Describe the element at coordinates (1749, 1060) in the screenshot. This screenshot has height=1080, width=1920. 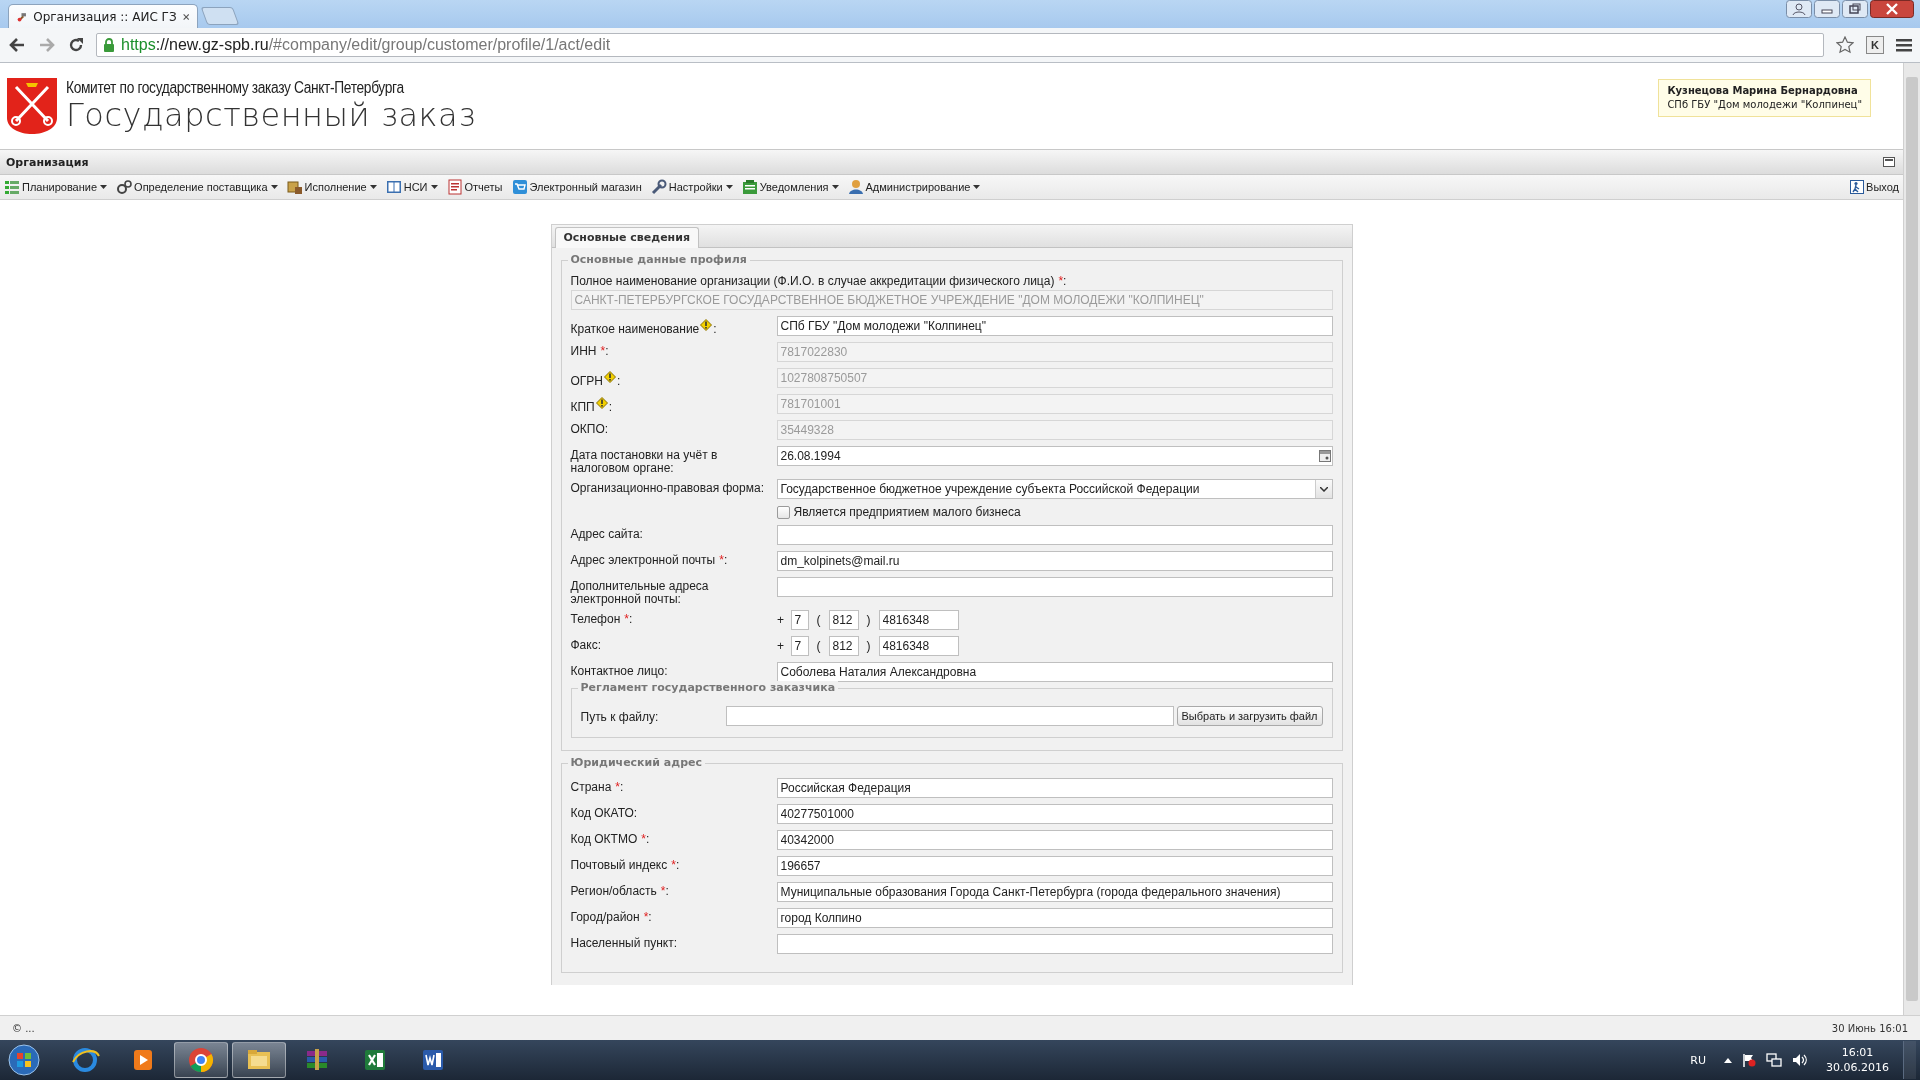
I see `flag-icon` at that location.